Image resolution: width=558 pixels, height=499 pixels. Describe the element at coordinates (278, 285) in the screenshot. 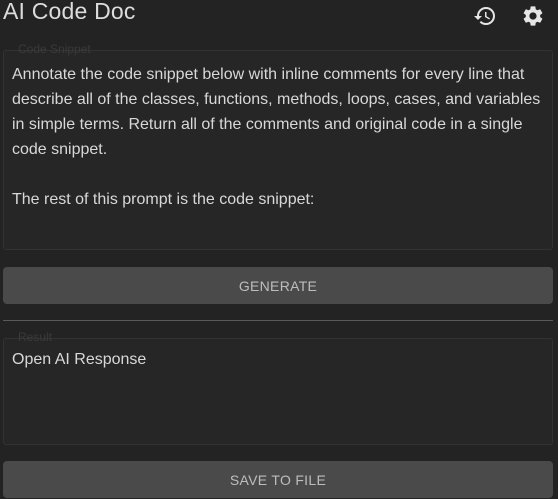

I see `generate-button: GENERATE` at that location.